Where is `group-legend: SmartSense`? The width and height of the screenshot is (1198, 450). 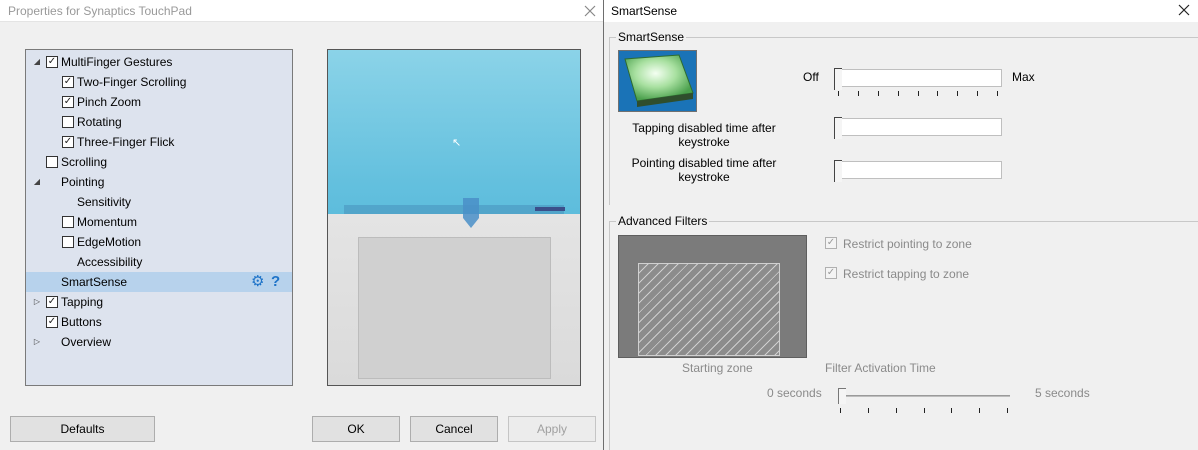
group-legend: SmartSense is located at coordinates (651, 37).